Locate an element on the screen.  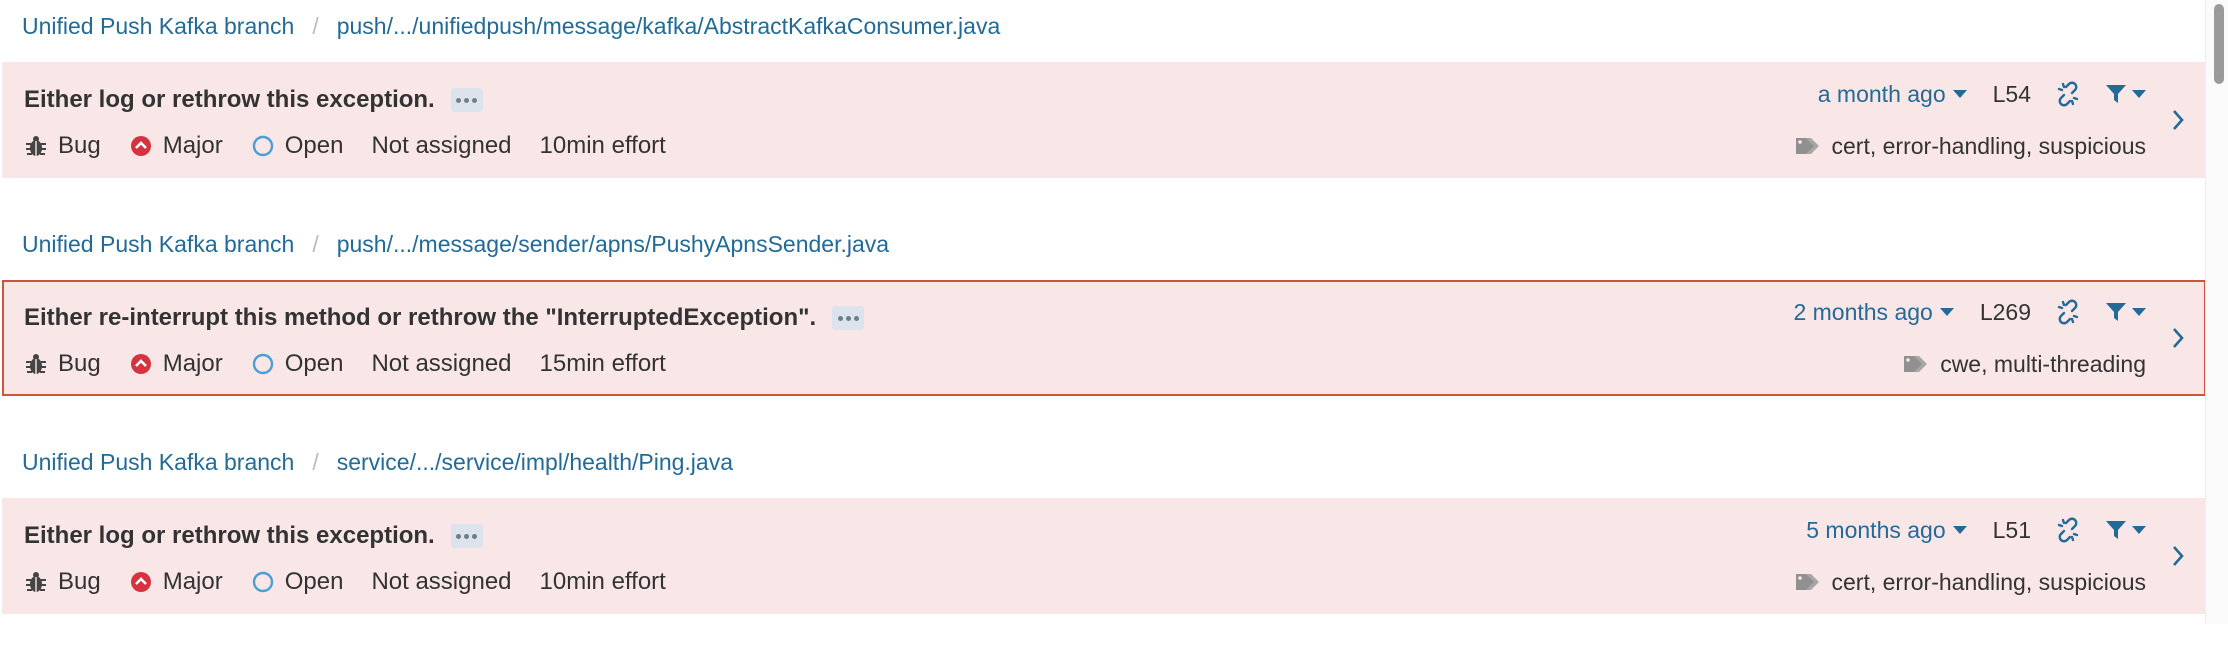
line-number: L54 is located at coordinates (2011, 93).